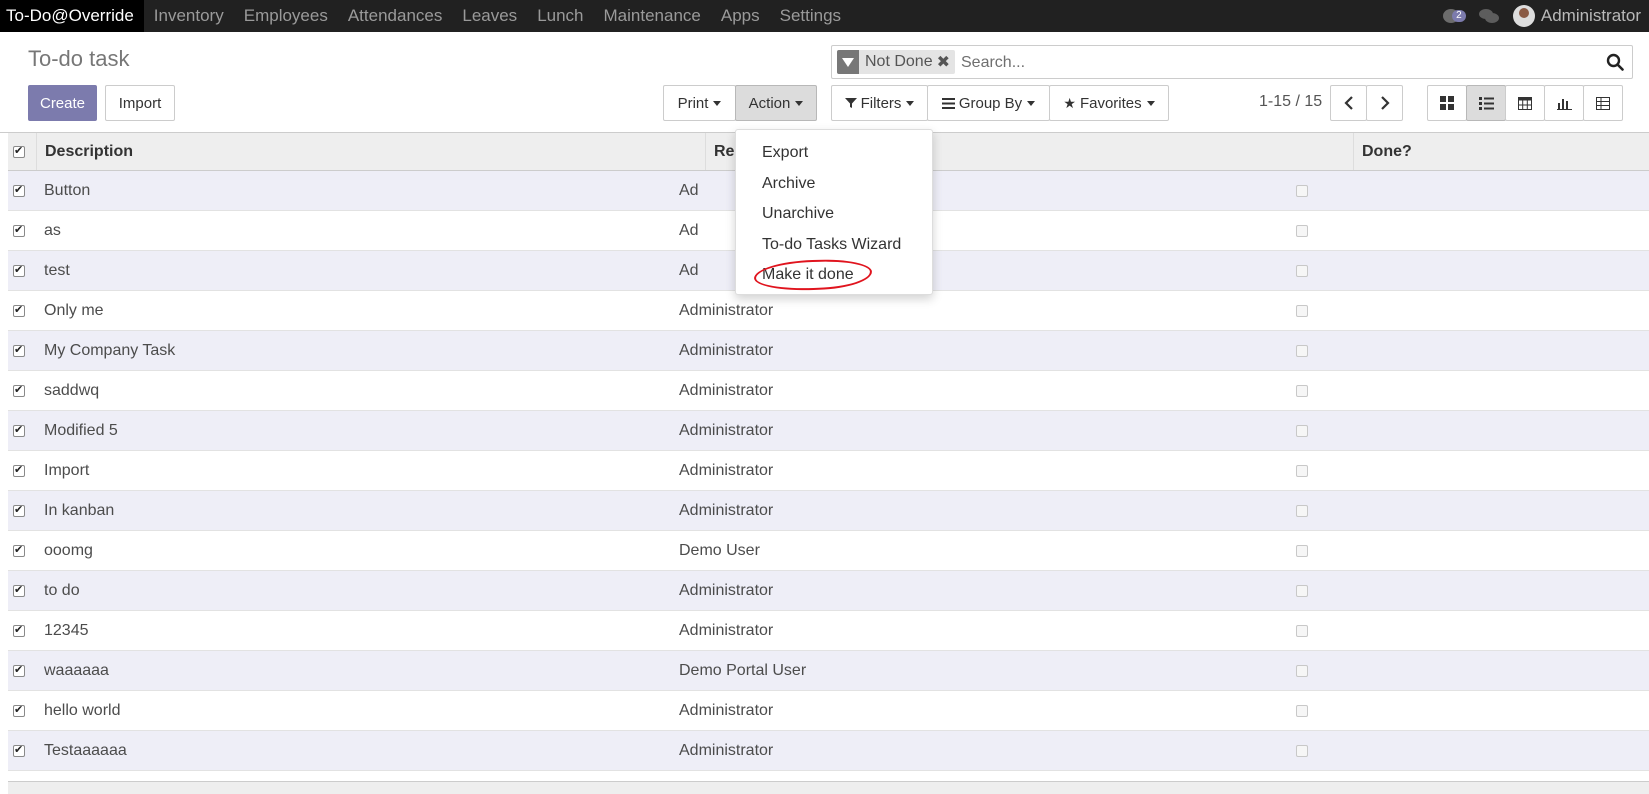 The image size is (1649, 794). What do you see at coordinates (828, 787) in the screenshot?
I see `table-footer` at bounding box center [828, 787].